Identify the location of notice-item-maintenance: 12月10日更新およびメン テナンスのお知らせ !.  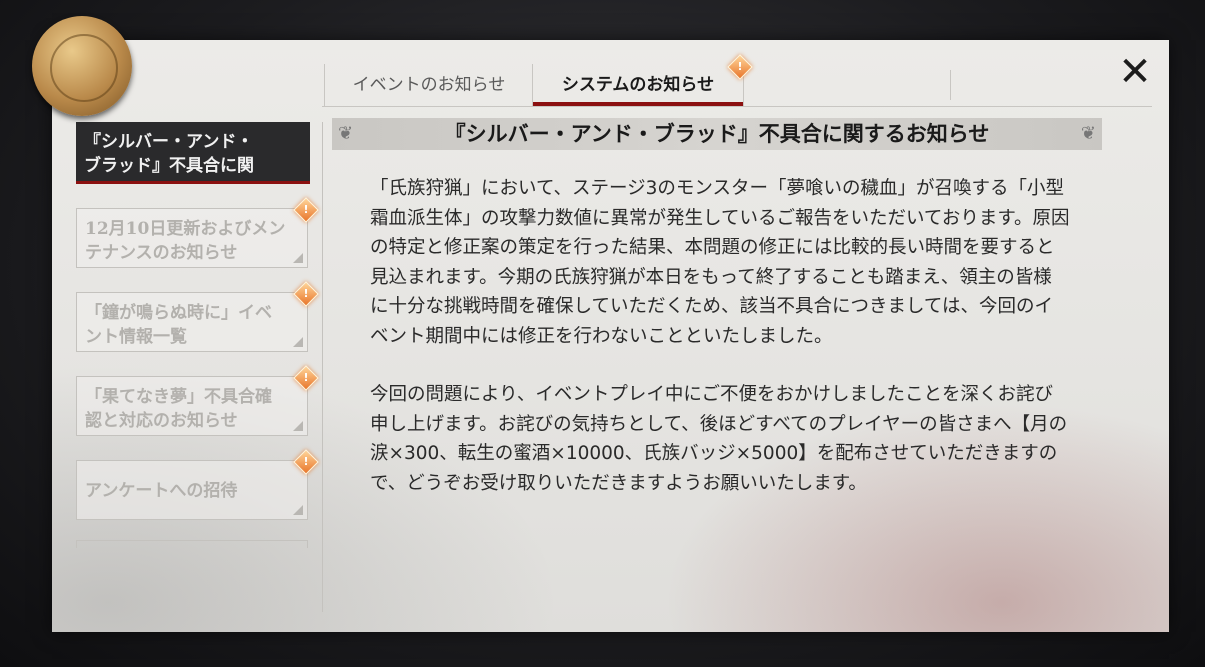
(197, 232).